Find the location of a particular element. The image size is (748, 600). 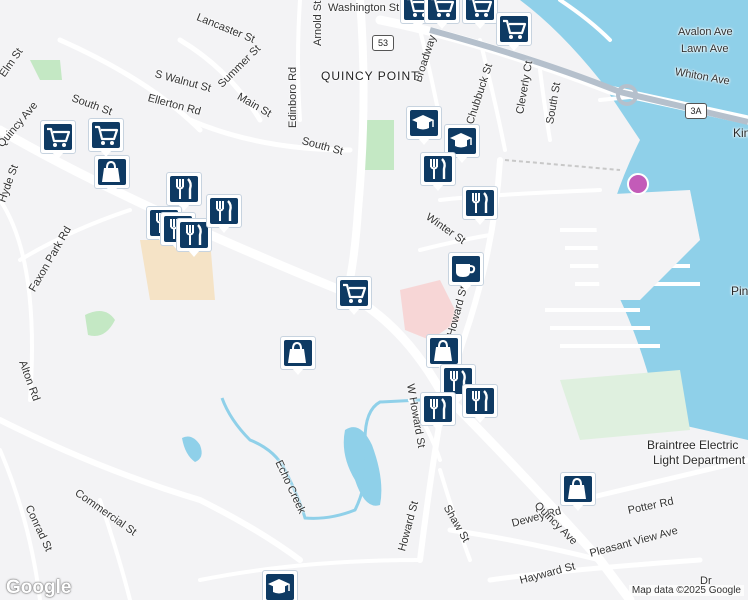

echo-creek is located at coordinates (320, 458).